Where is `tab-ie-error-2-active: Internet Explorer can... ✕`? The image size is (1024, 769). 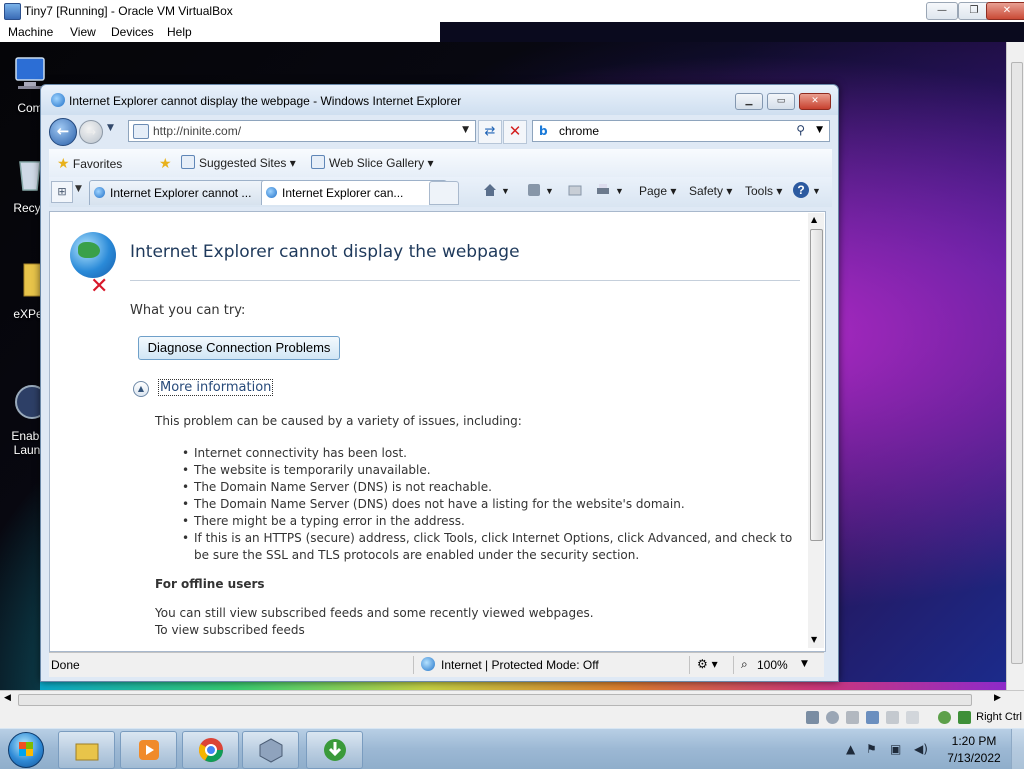 tab-ie-error-2-active: Internet Explorer can... ✕ is located at coordinates (354, 192).